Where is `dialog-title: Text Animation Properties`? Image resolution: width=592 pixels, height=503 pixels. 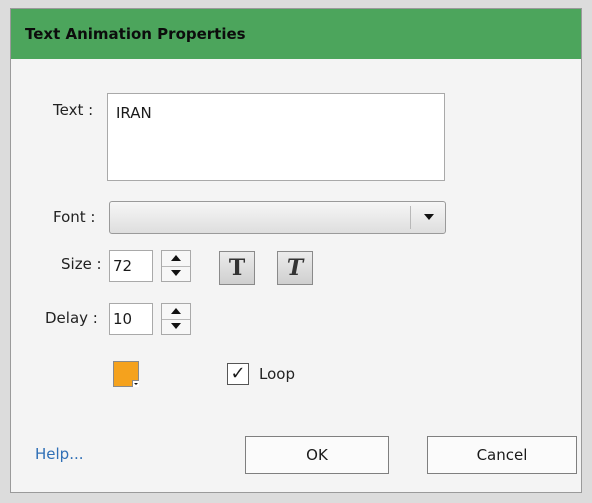
dialog-title: Text Animation Properties is located at coordinates (296, 34).